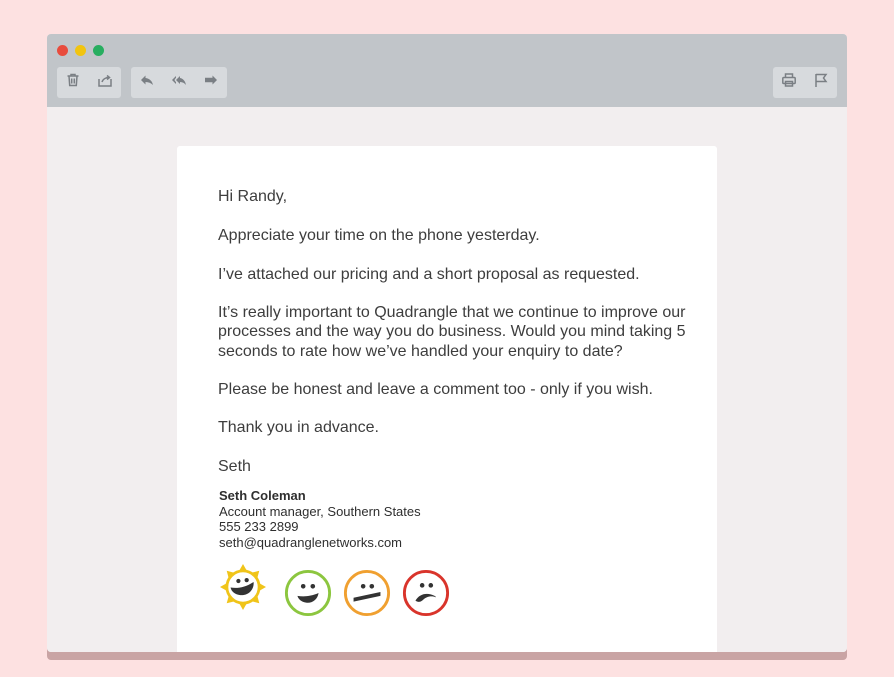 The image size is (894, 677). I want to click on maximize-window-button, so click(98, 50).